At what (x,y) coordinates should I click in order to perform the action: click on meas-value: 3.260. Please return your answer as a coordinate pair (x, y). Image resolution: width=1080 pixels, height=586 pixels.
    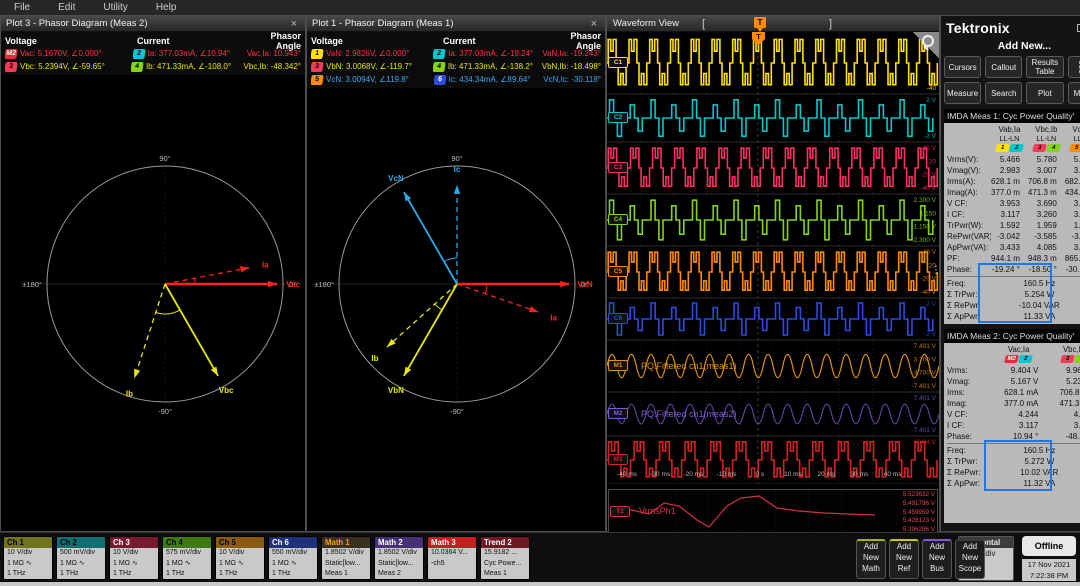
    Looking at the image, I should click on (1076, 425).